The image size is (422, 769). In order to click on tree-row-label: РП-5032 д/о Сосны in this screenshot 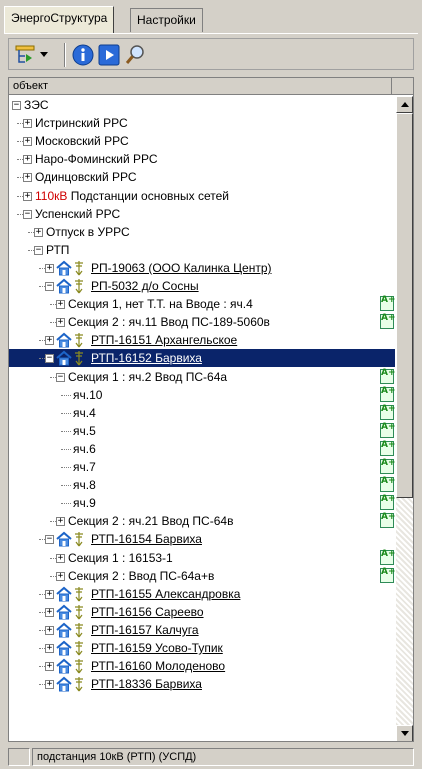, I will do `click(145, 286)`.